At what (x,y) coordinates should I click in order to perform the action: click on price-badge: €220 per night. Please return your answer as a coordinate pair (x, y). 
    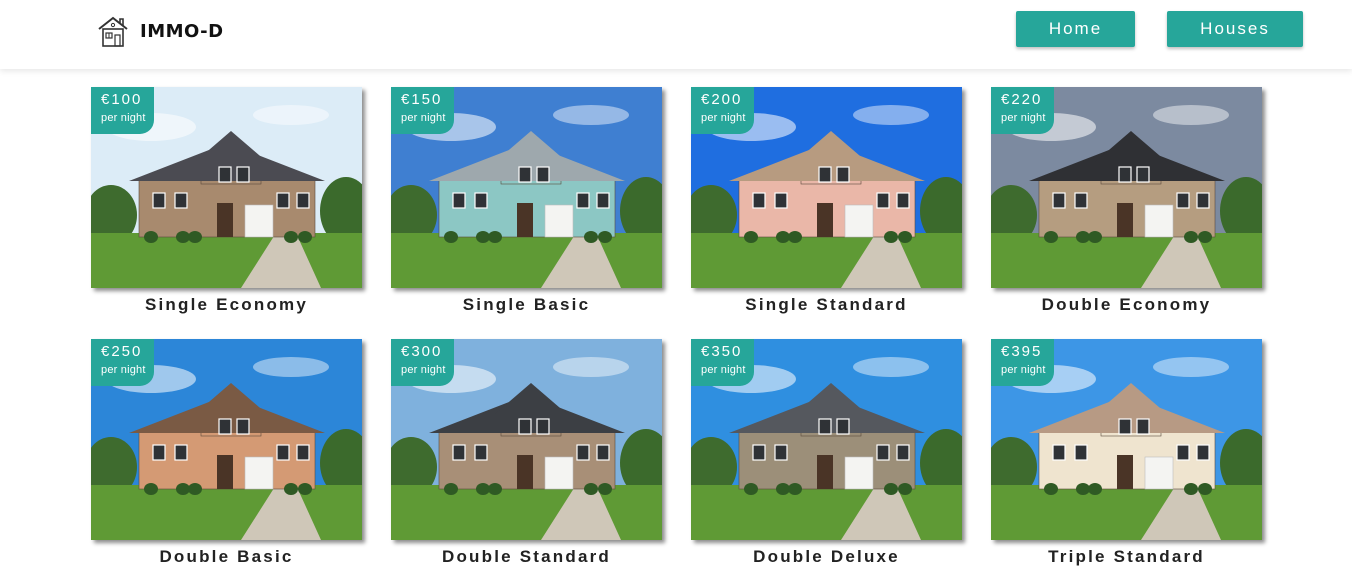
    Looking at the image, I should click on (1022, 110).